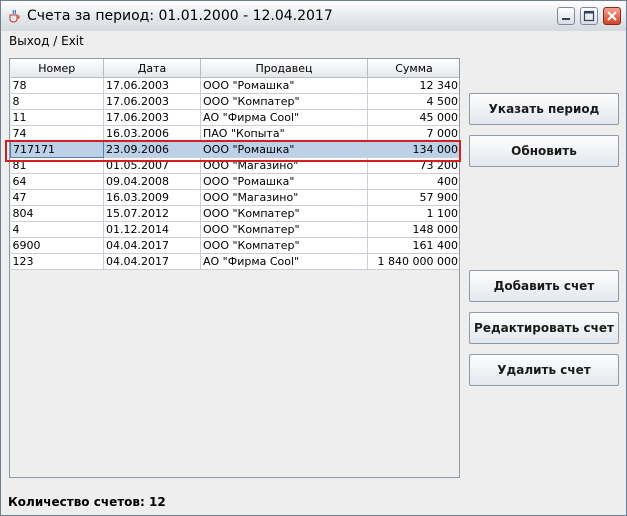 The image size is (627, 516). What do you see at coordinates (413, 213) in the screenshot?
I see `cell-amount: 1 100` at bounding box center [413, 213].